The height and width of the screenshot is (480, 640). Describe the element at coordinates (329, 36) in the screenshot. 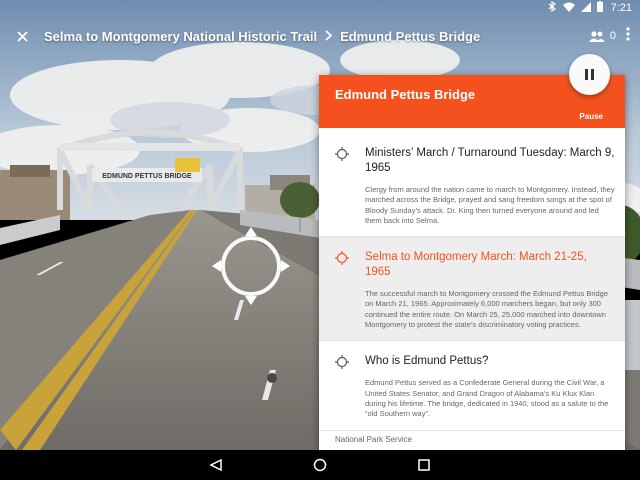

I see `chevron-right-icon` at that location.